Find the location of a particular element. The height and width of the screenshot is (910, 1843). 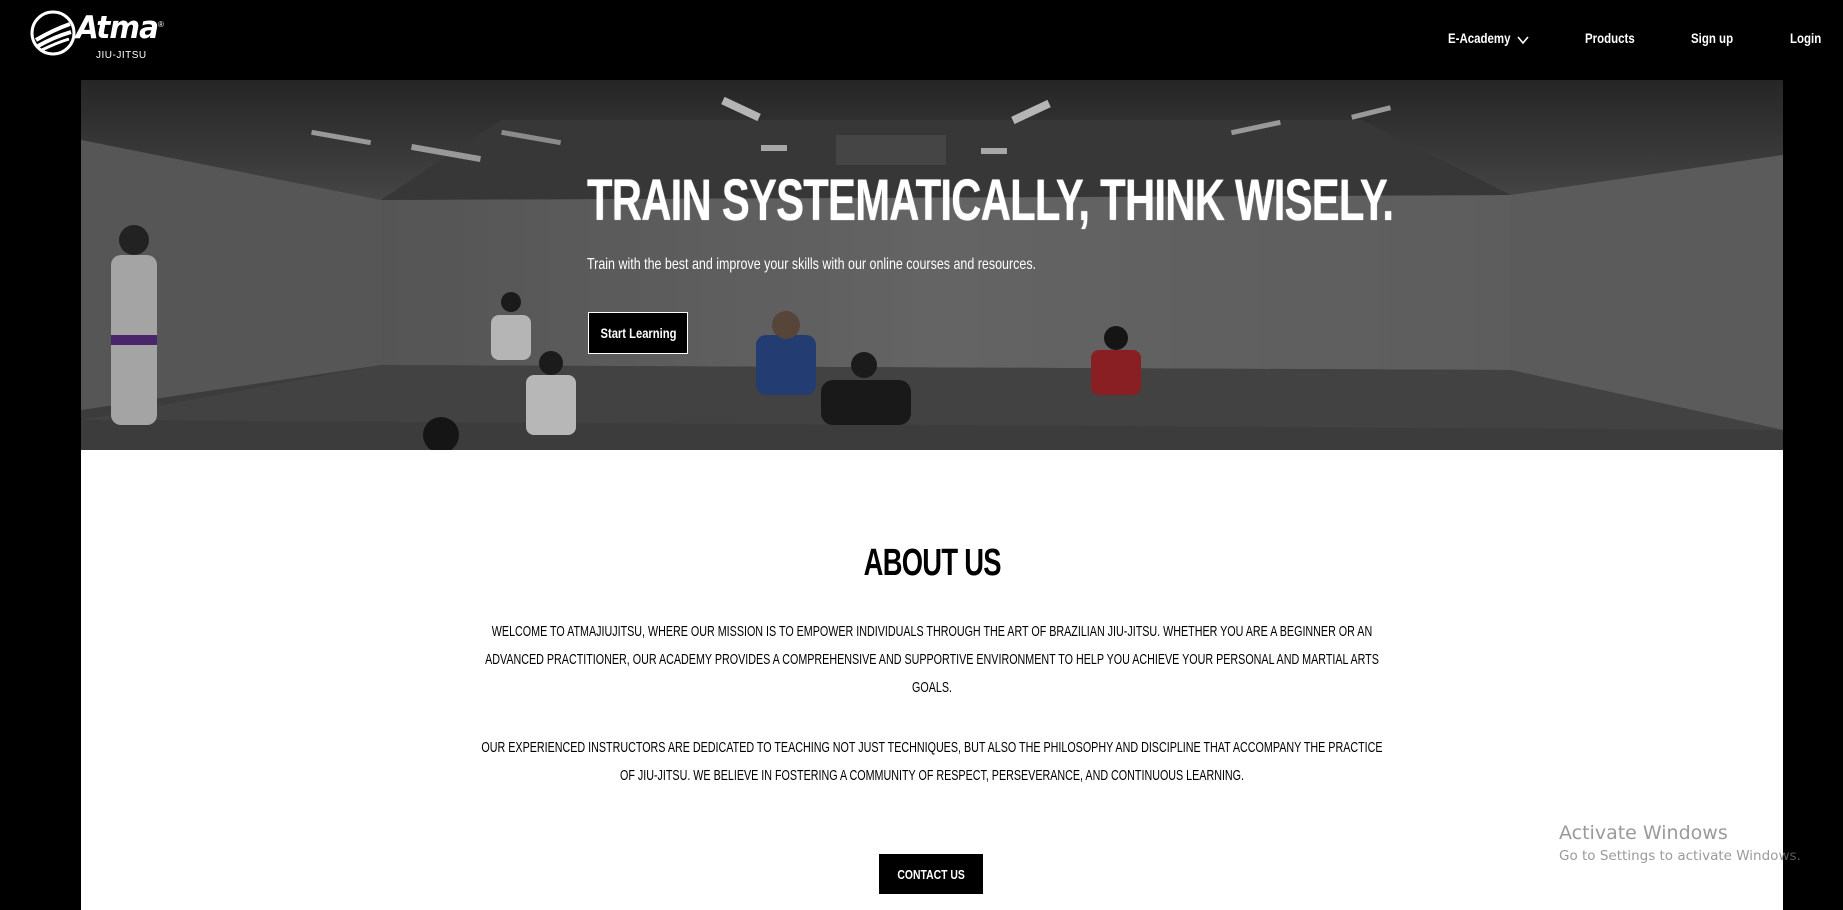

nav-products: Products is located at coordinates (1615, 38).